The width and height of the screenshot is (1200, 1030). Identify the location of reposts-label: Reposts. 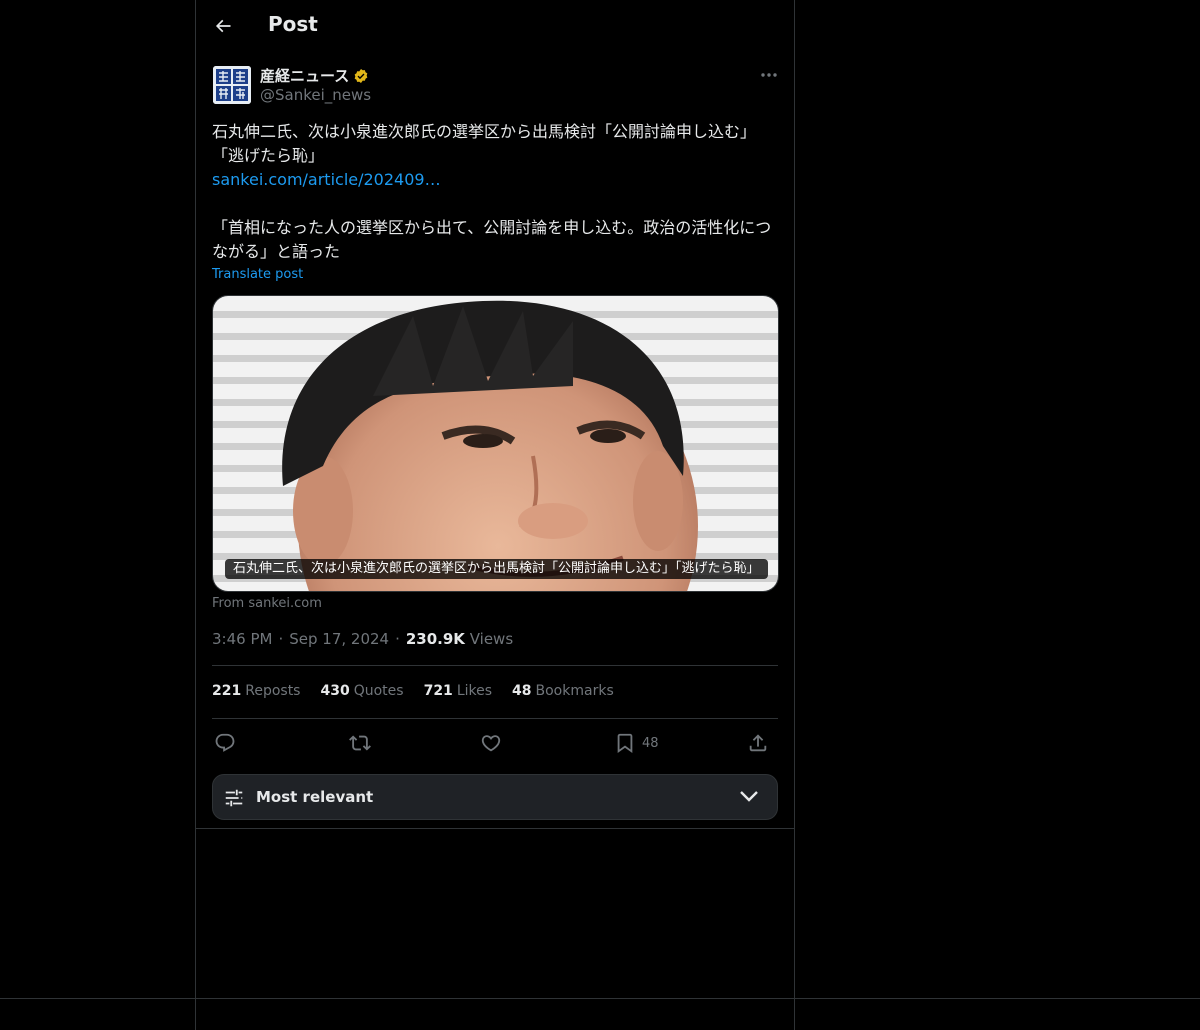
(273, 691).